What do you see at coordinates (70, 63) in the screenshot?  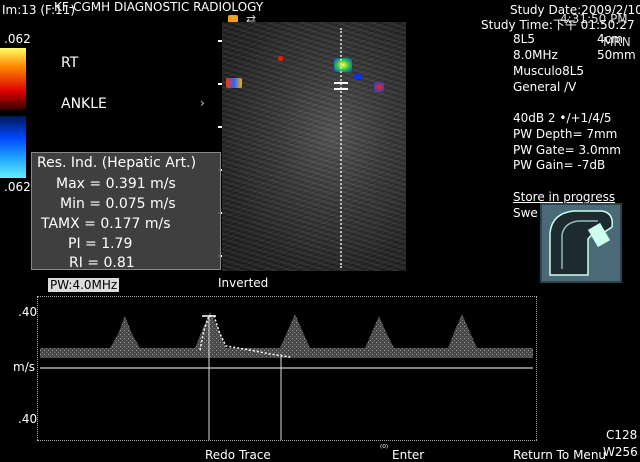 I see `side-label: RT` at bounding box center [70, 63].